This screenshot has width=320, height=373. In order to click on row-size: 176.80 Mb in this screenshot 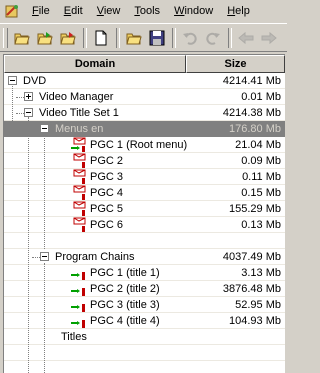, I will do `click(255, 129)`.